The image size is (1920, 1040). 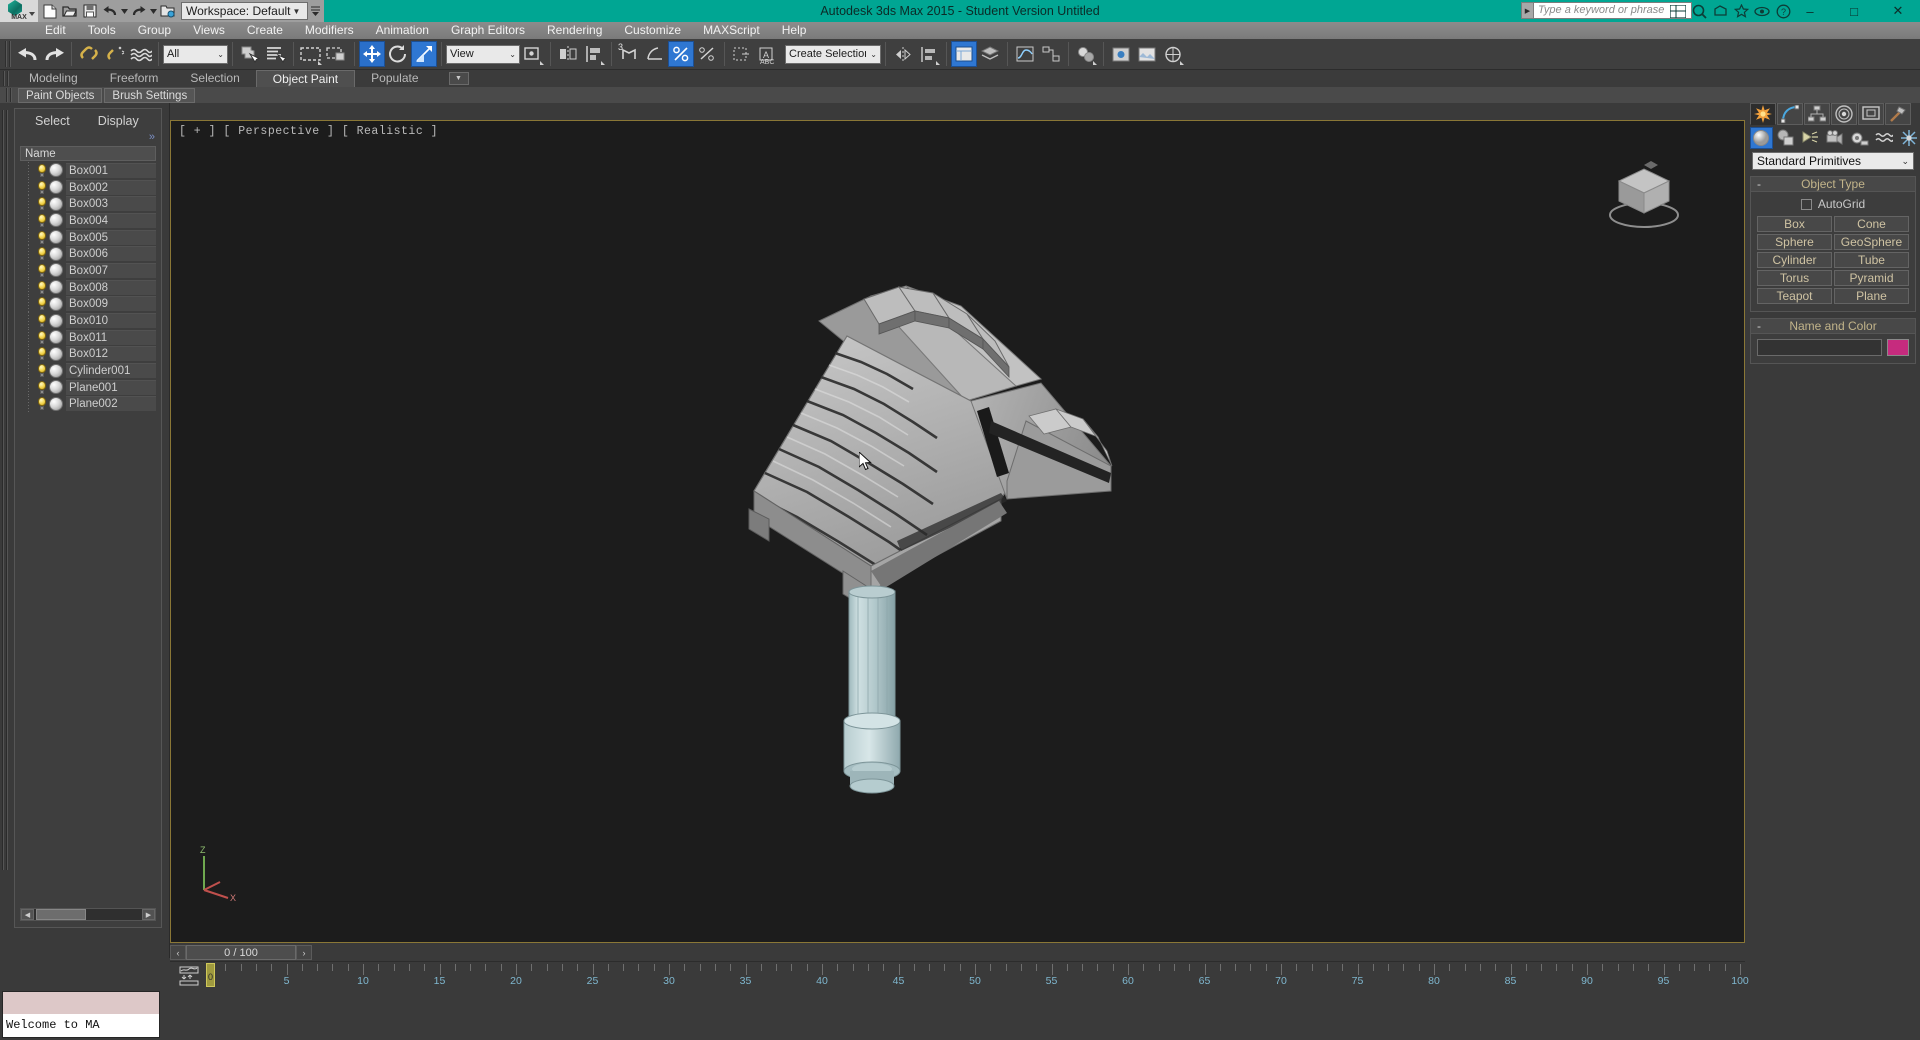 I want to click on scene-list-item: Box012, so click(x=88, y=354).